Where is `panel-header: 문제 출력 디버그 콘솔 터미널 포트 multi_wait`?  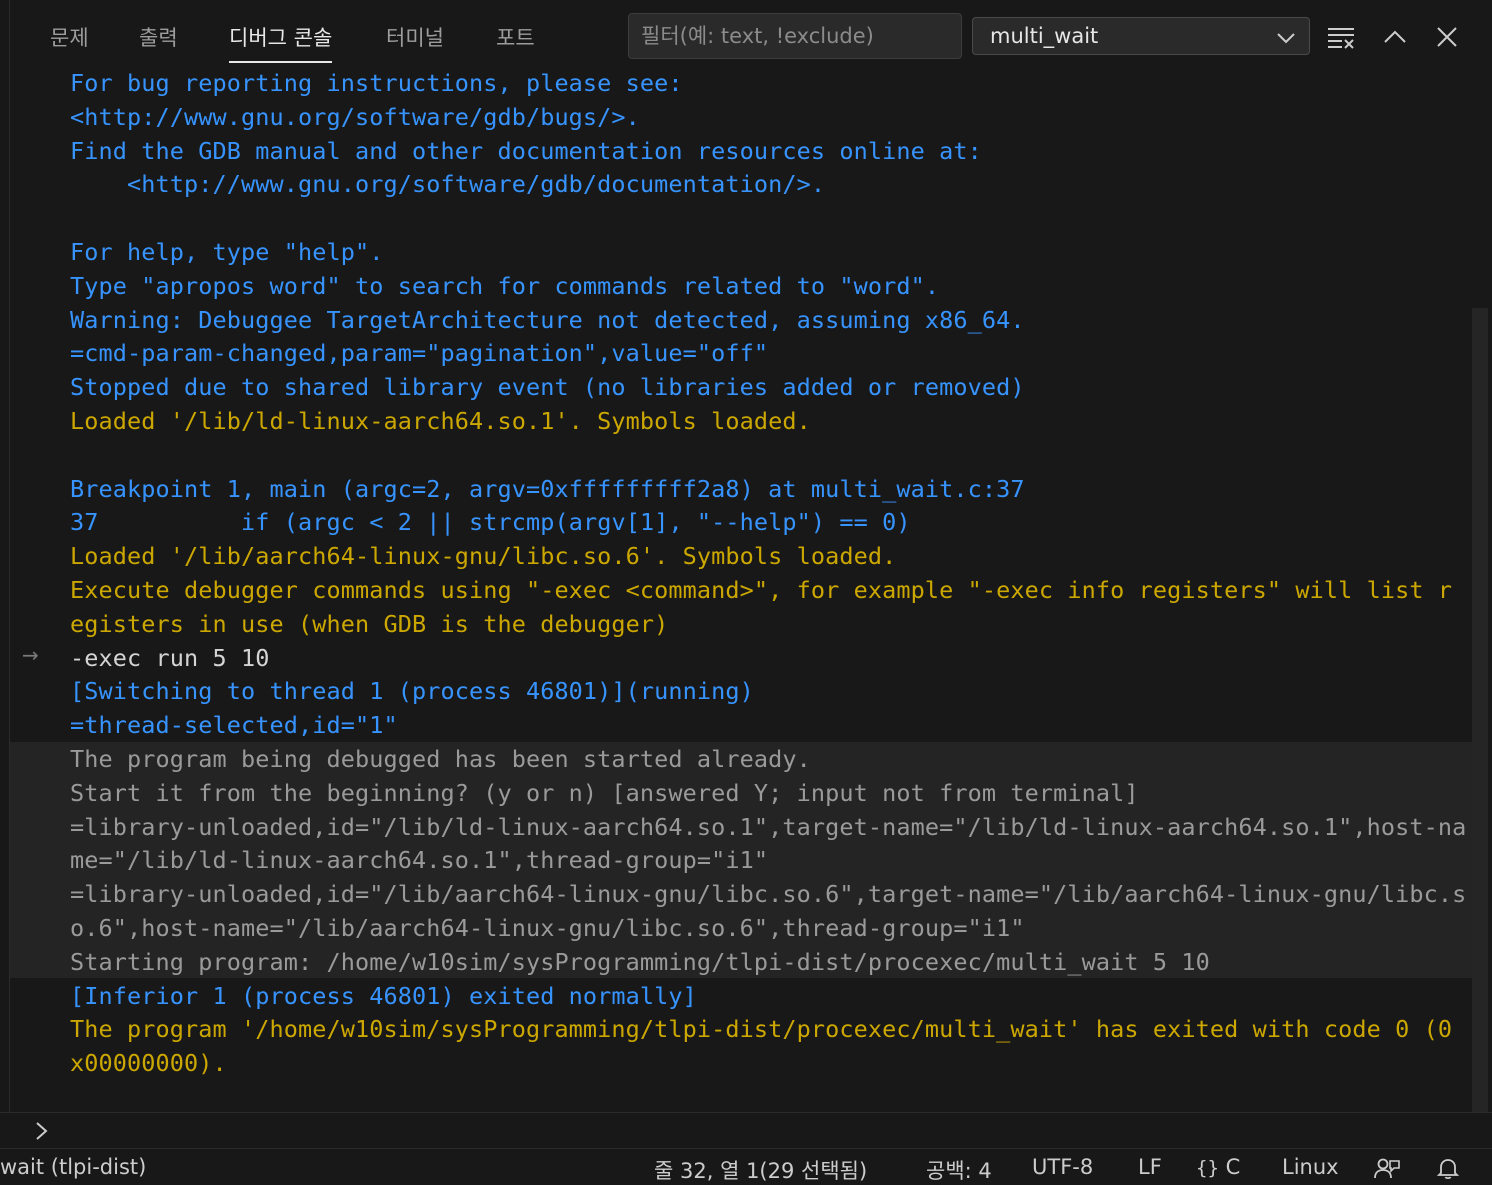
panel-header: 문제 출력 디버그 콘솔 터미널 포트 multi_wait is located at coordinates (746, 36).